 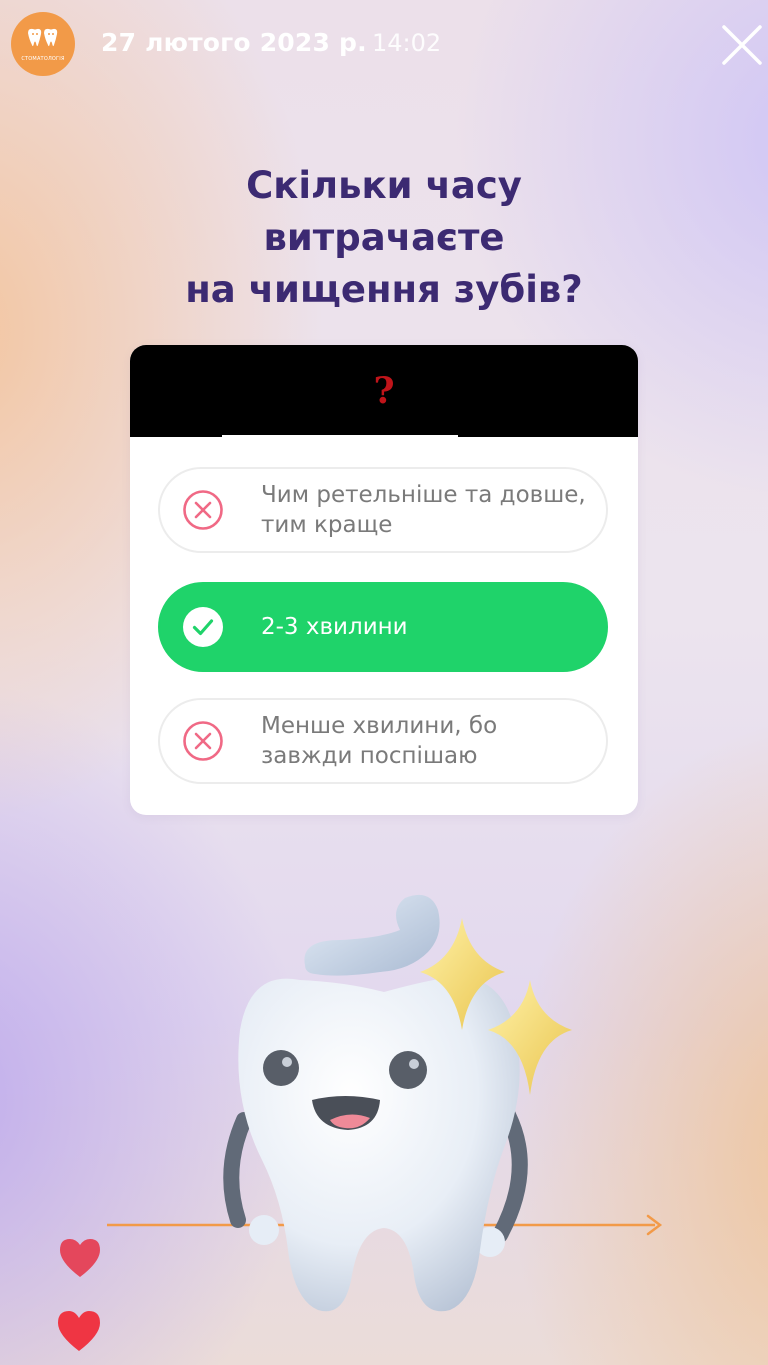 I want to click on header-underline, so click(x=340, y=436).